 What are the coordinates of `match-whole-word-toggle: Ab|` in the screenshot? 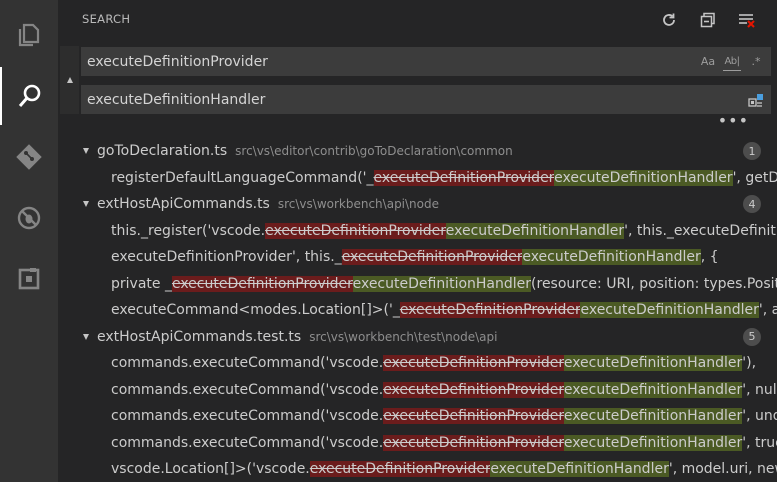 It's located at (732, 62).